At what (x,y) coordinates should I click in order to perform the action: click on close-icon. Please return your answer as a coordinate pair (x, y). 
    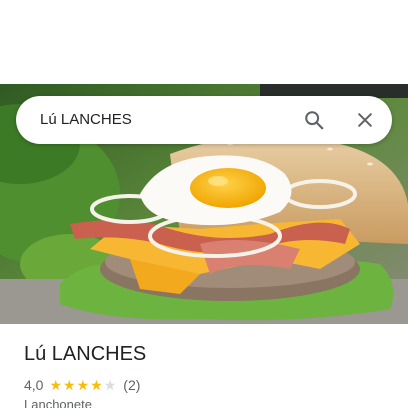
    Looking at the image, I should click on (365, 120).